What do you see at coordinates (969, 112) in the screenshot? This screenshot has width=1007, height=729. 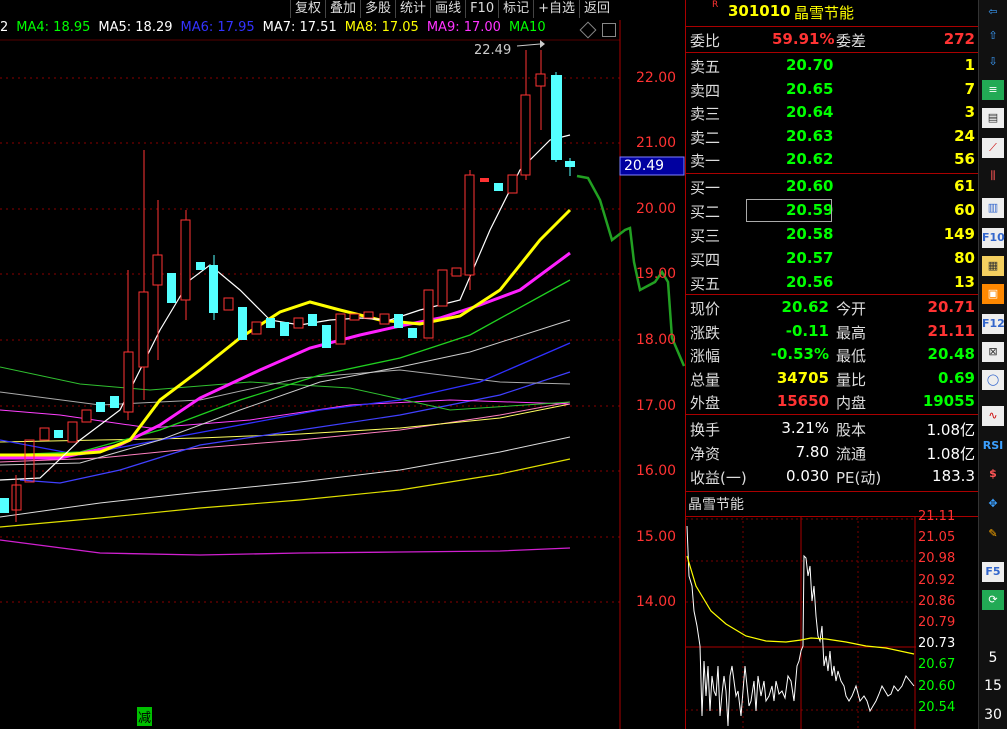 I see `order-volume: 3` at bounding box center [969, 112].